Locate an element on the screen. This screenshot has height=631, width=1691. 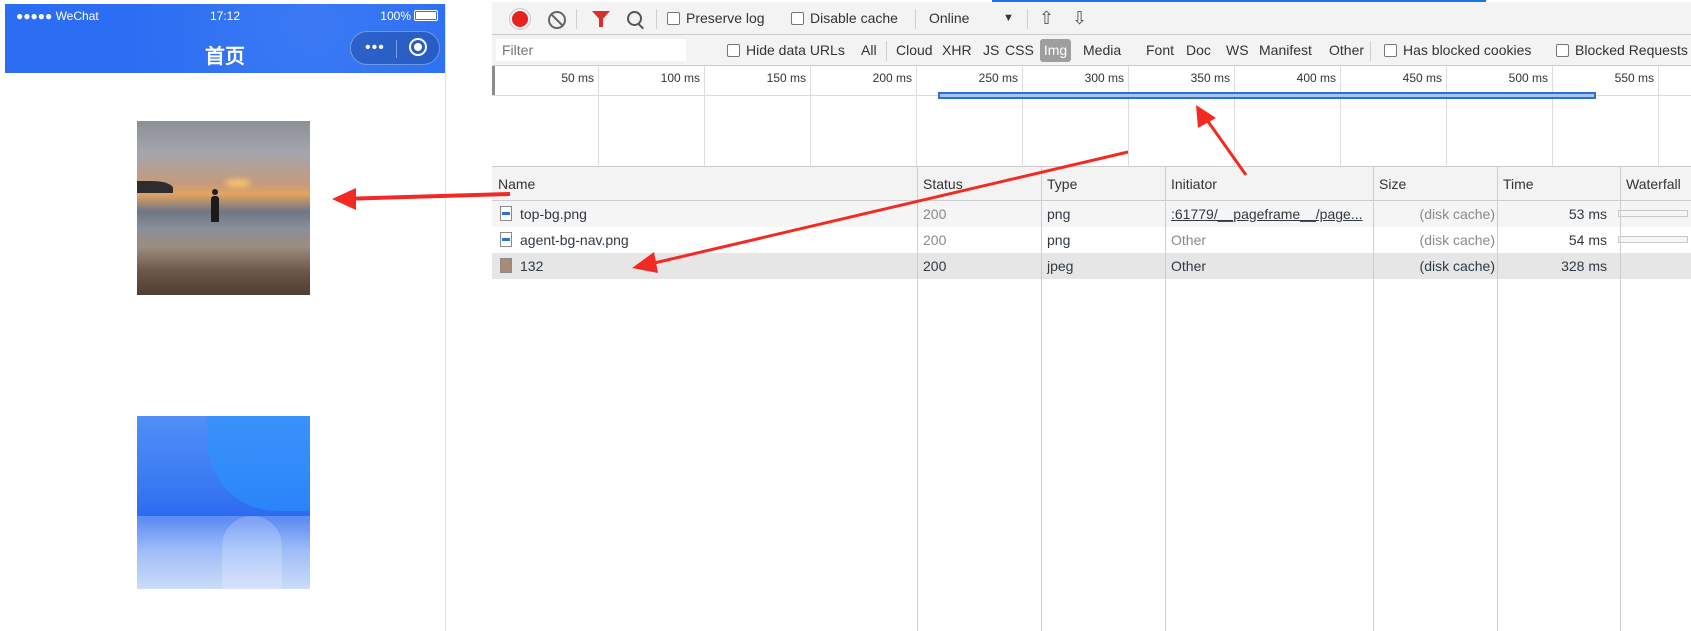
has-blocked-cookies-checkbox is located at coordinates (1390, 50).